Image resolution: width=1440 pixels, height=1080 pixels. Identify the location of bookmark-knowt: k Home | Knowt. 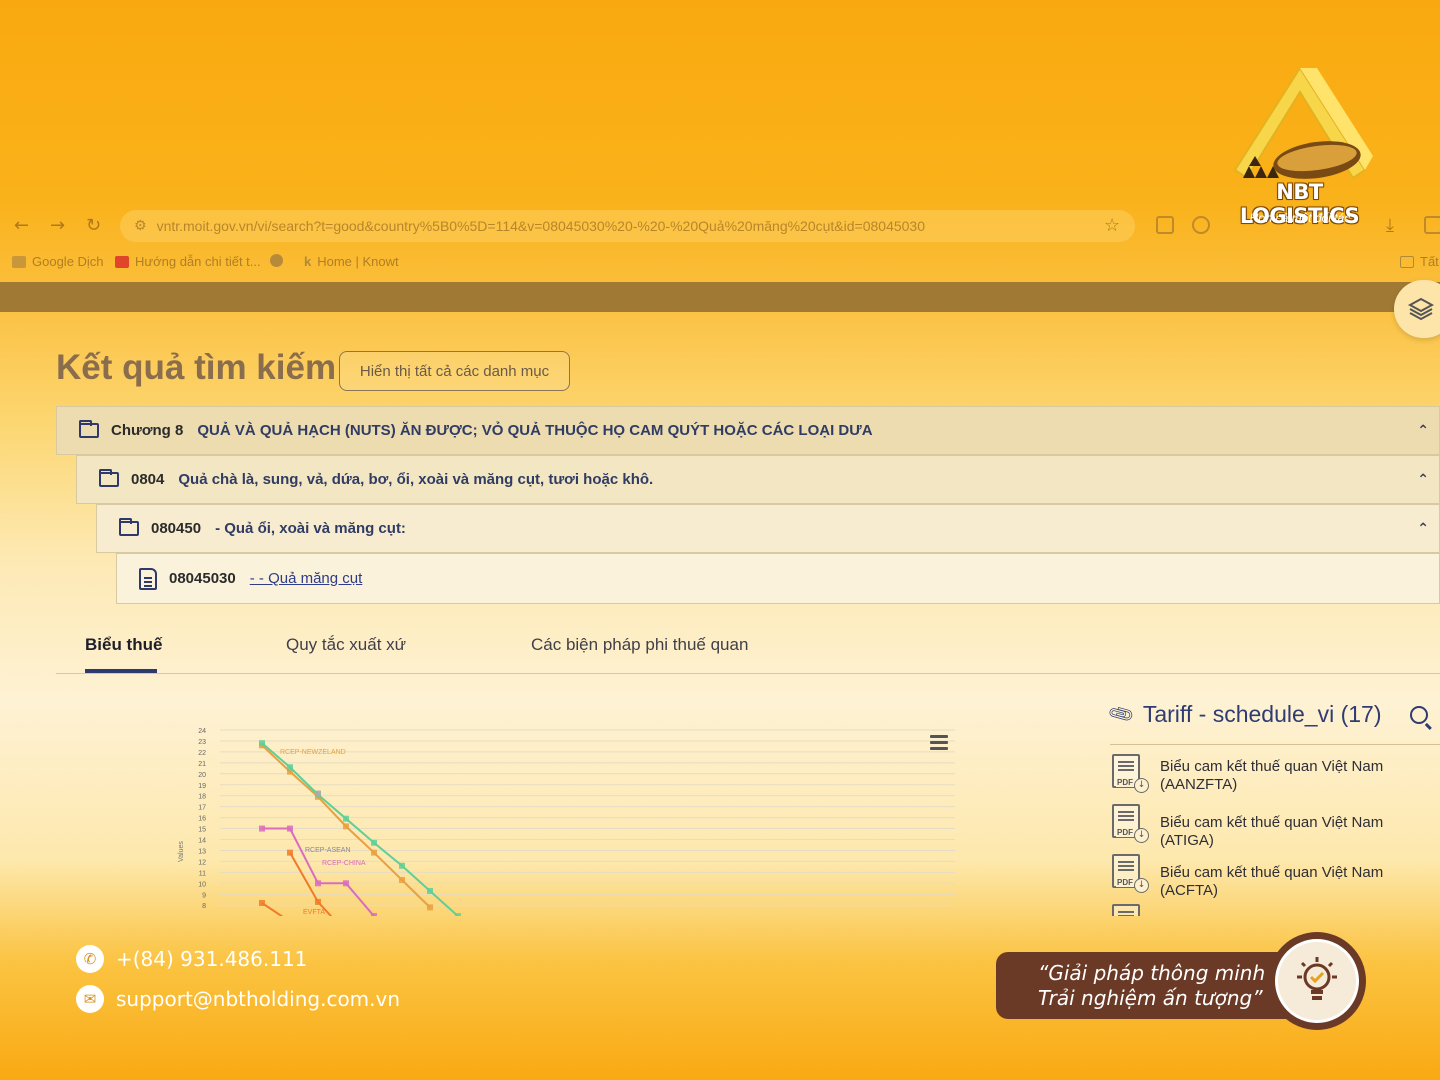
(351, 261).